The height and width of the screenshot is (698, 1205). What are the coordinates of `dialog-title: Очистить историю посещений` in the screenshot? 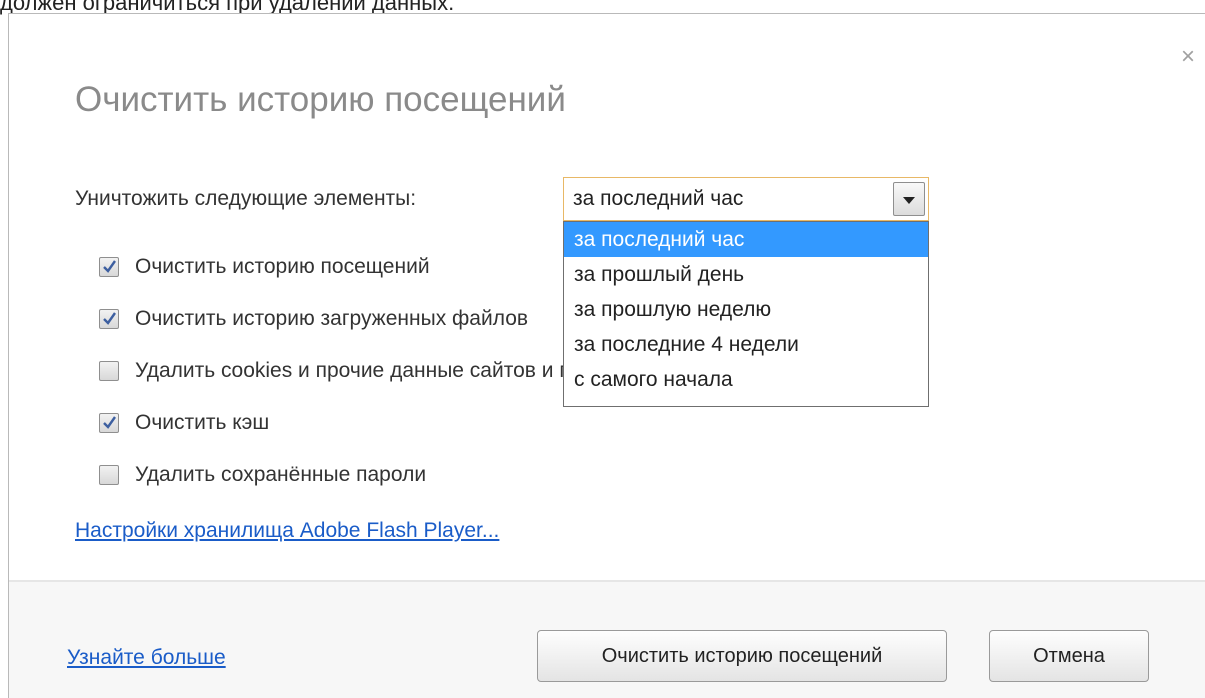 It's located at (320, 99).